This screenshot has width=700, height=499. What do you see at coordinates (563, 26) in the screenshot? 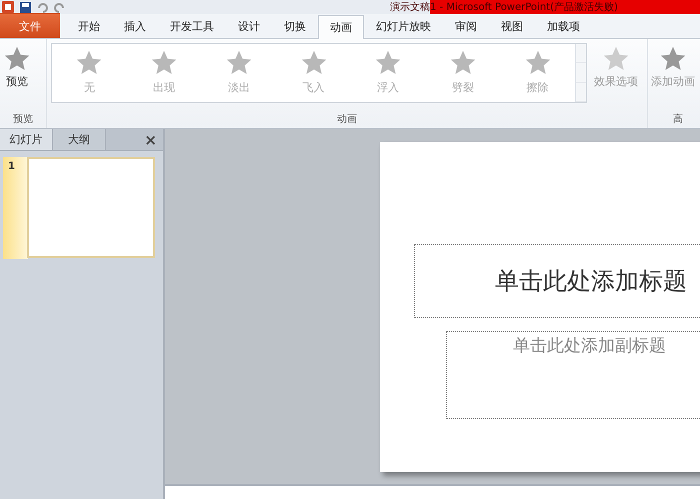
I see `ribbon-tab: 加载项` at bounding box center [563, 26].